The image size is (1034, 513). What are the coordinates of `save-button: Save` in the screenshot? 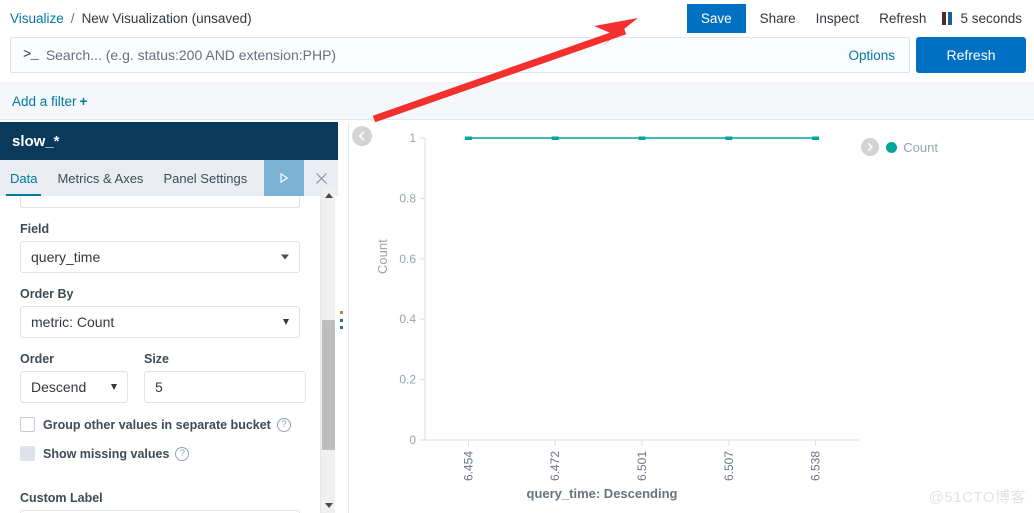 It's located at (716, 18).